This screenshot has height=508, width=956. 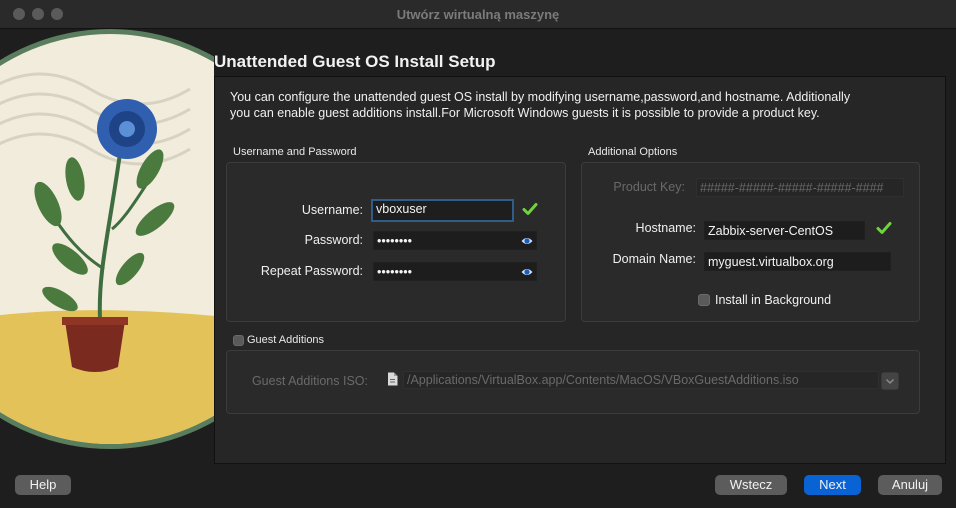 What do you see at coordinates (704, 300) in the screenshot?
I see `install-in-background-checkbox` at bounding box center [704, 300].